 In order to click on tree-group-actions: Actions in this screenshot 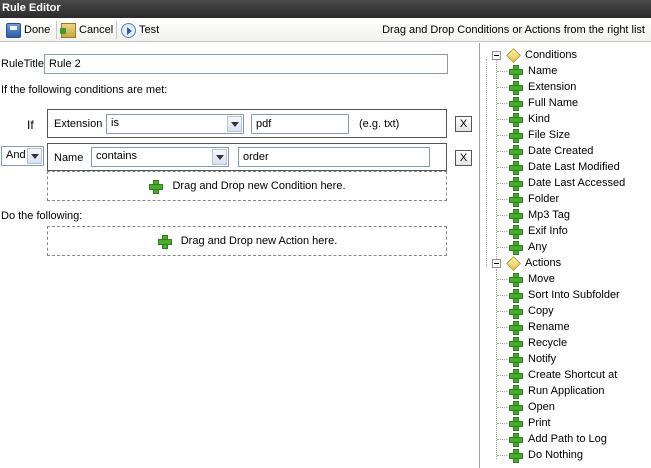, I will do `click(533, 263)`.